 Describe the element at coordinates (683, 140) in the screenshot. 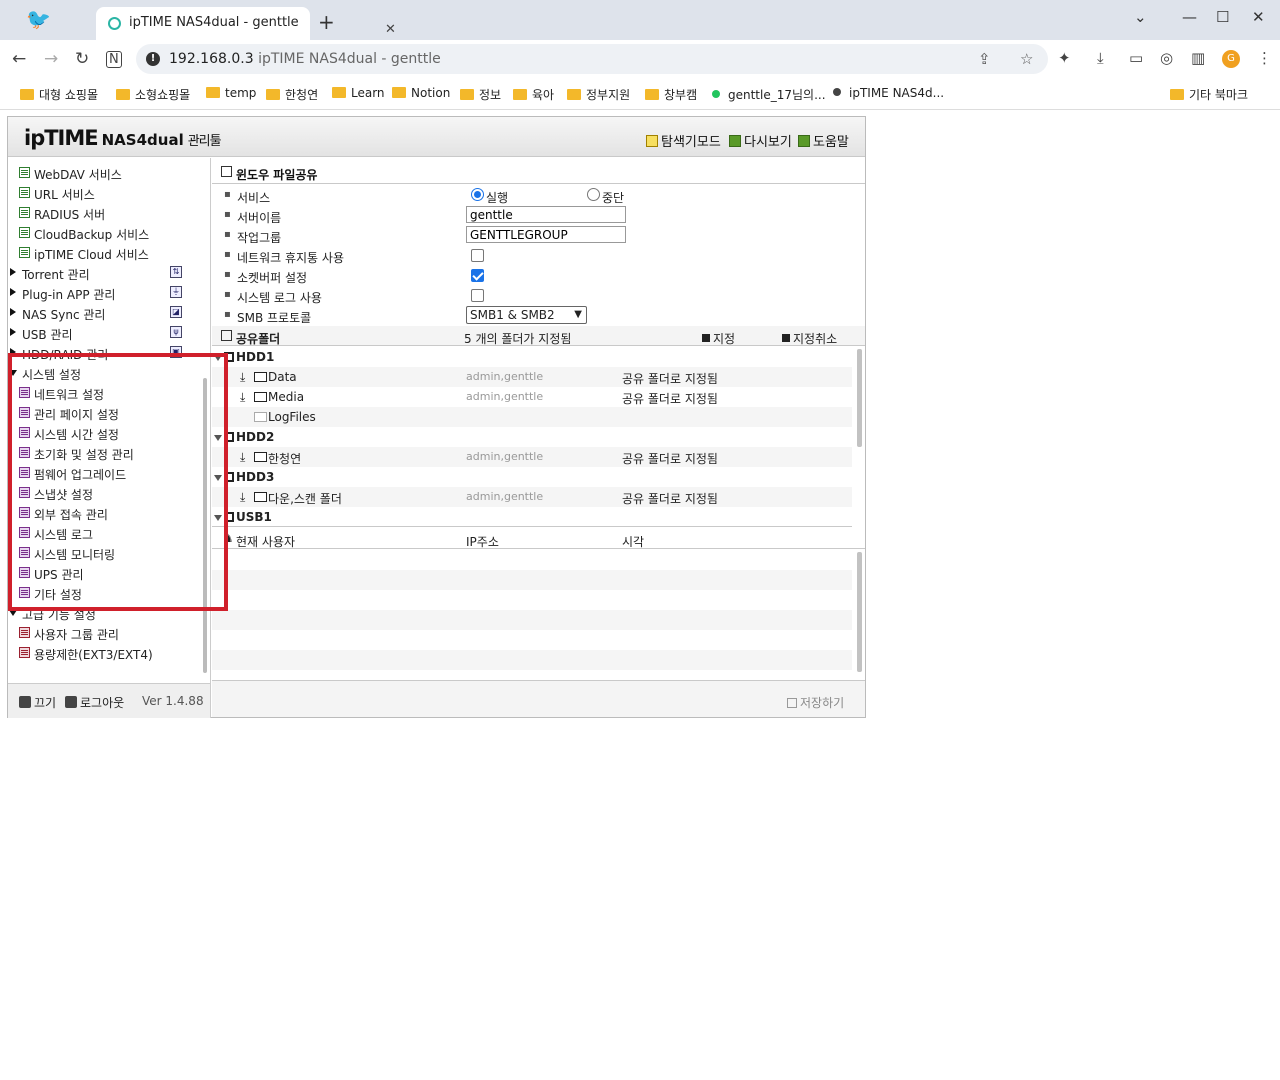

I see `explorer-mode-link: 탐색기모드` at that location.